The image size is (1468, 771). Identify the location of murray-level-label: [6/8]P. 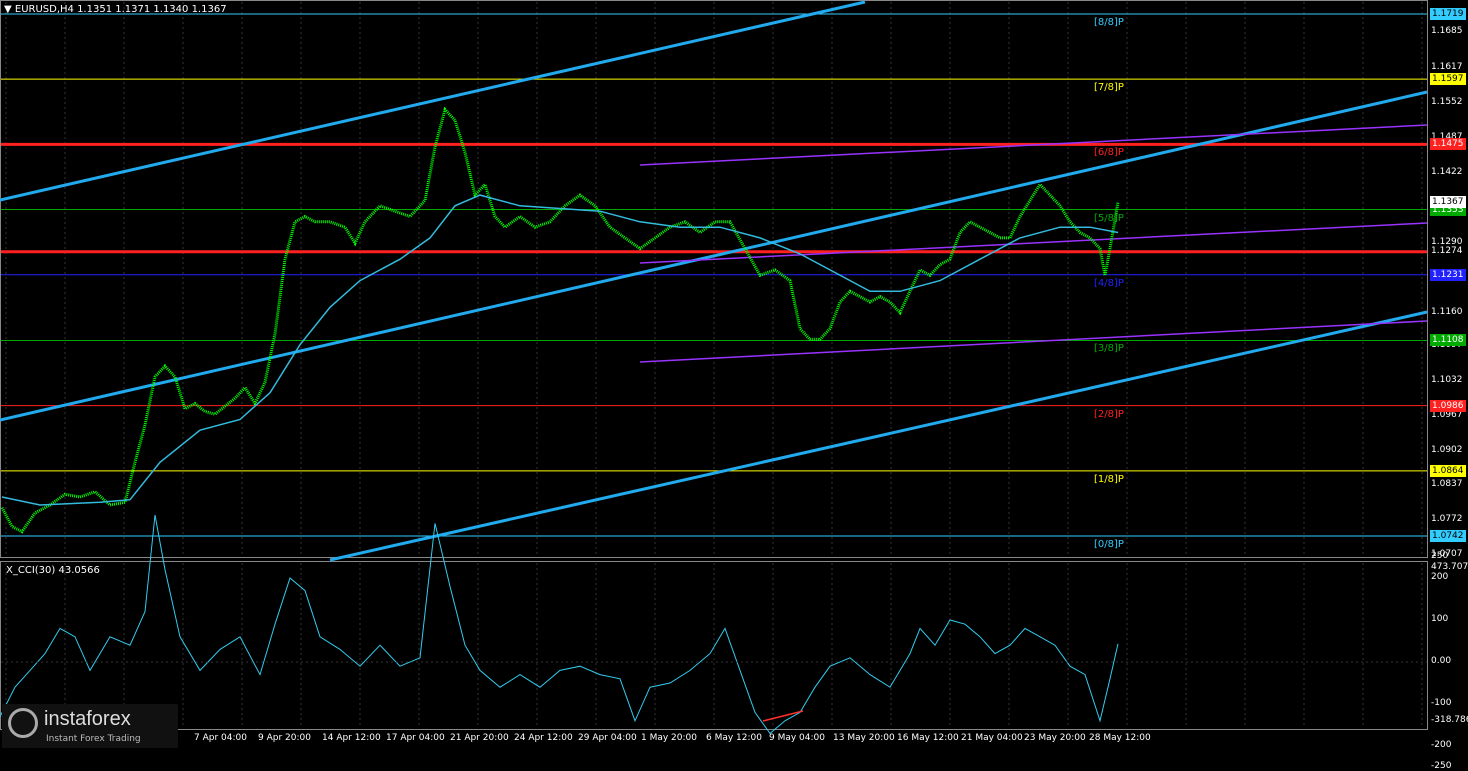
(1109, 153).